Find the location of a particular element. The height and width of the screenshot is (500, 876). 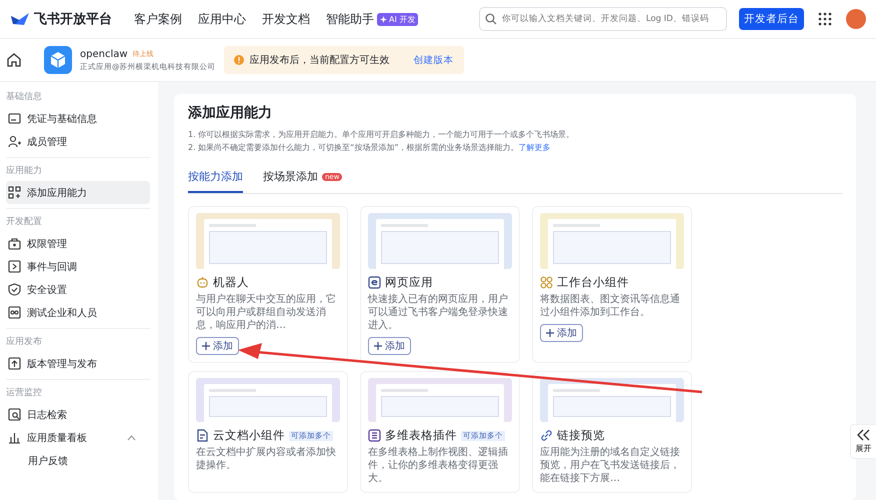

note-text: 2. 如果尚不确定需要添加什么能力，可切换至“按场景添加”，根据所需的业务场景选择能力。了解更多 is located at coordinates (370, 148).